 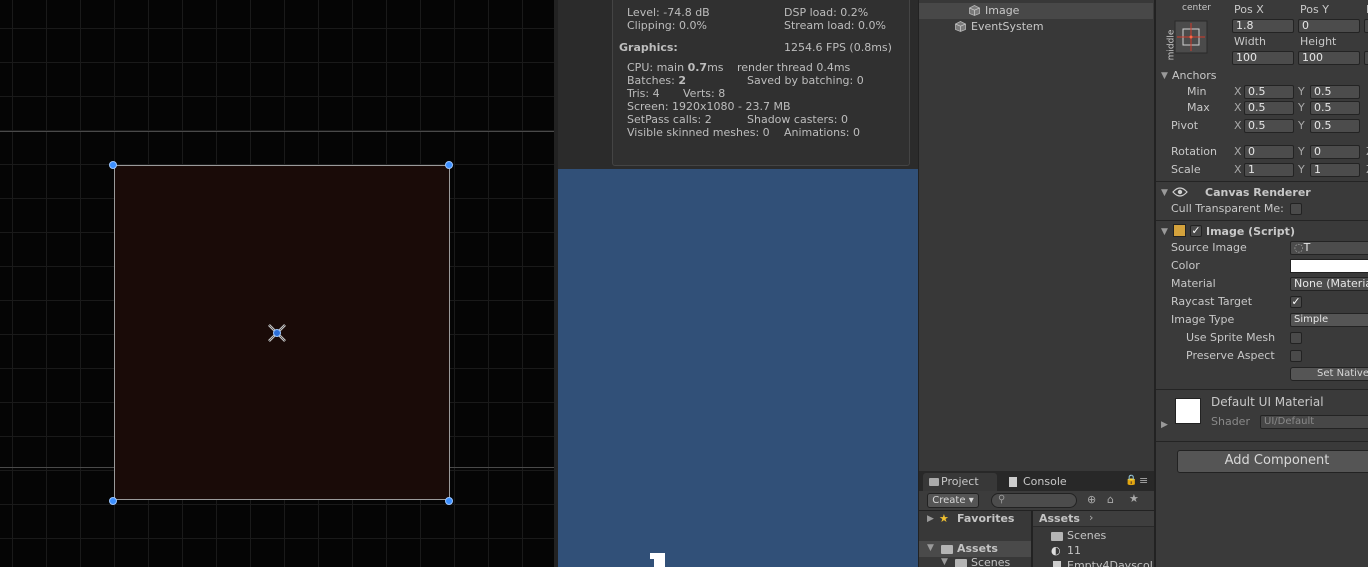 I want to click on height-field: 100, so click(x=1329, y=58).